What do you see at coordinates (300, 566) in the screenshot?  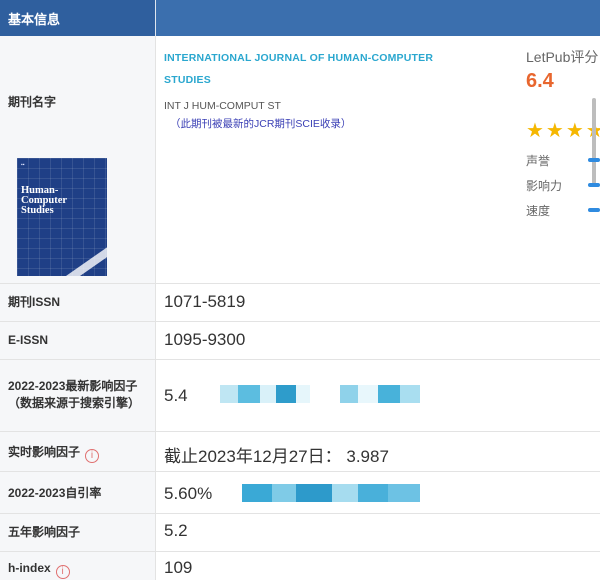 I see `h-index-row: h-index i 109` at bounding box center [300, 566].